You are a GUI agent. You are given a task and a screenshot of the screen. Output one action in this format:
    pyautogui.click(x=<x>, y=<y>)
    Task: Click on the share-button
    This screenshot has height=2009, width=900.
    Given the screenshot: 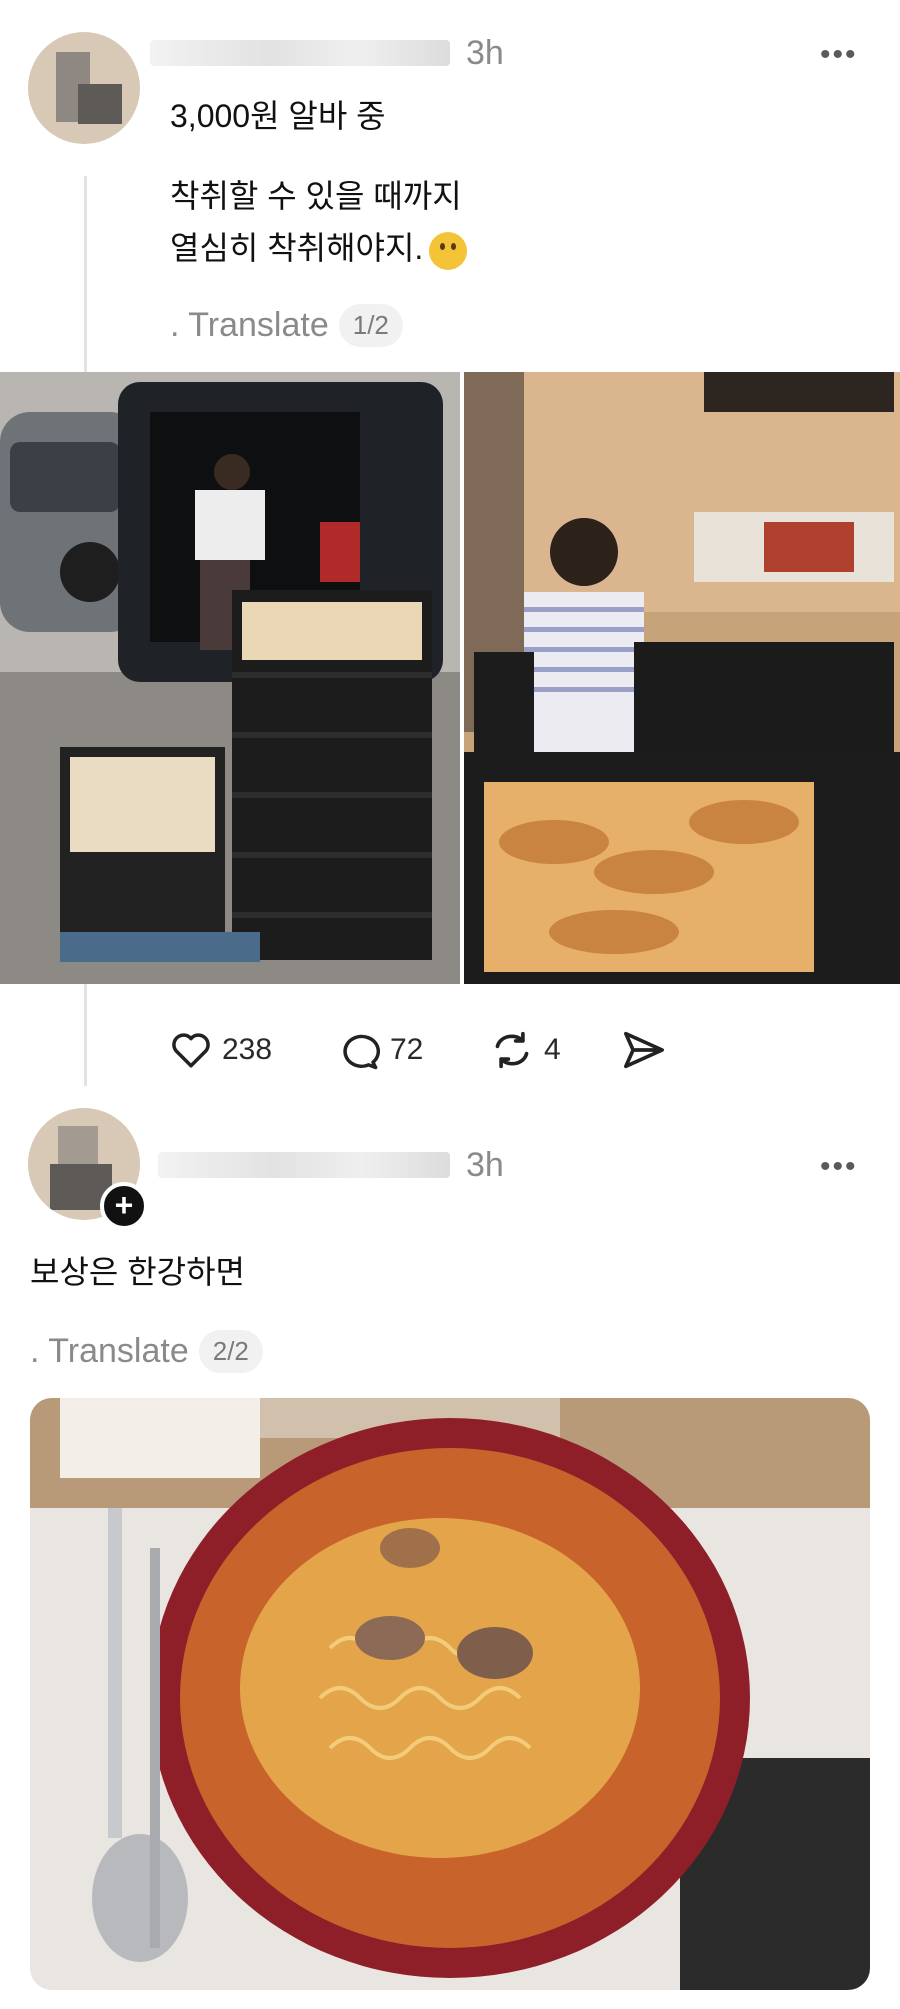 What is the action you would take?
    pyautogui.click(x=644, y=1050)
    